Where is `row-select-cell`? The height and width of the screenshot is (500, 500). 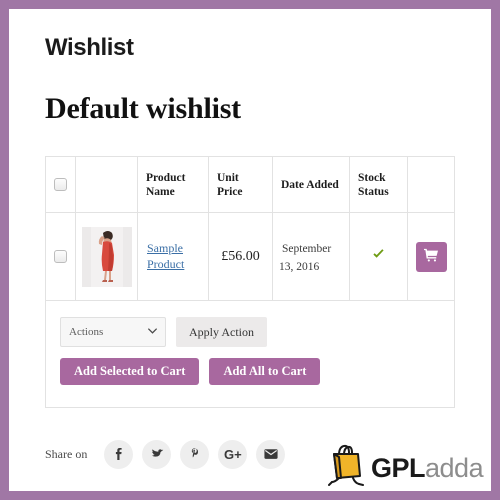 row-select-cell is located at coordinates (60, 257).